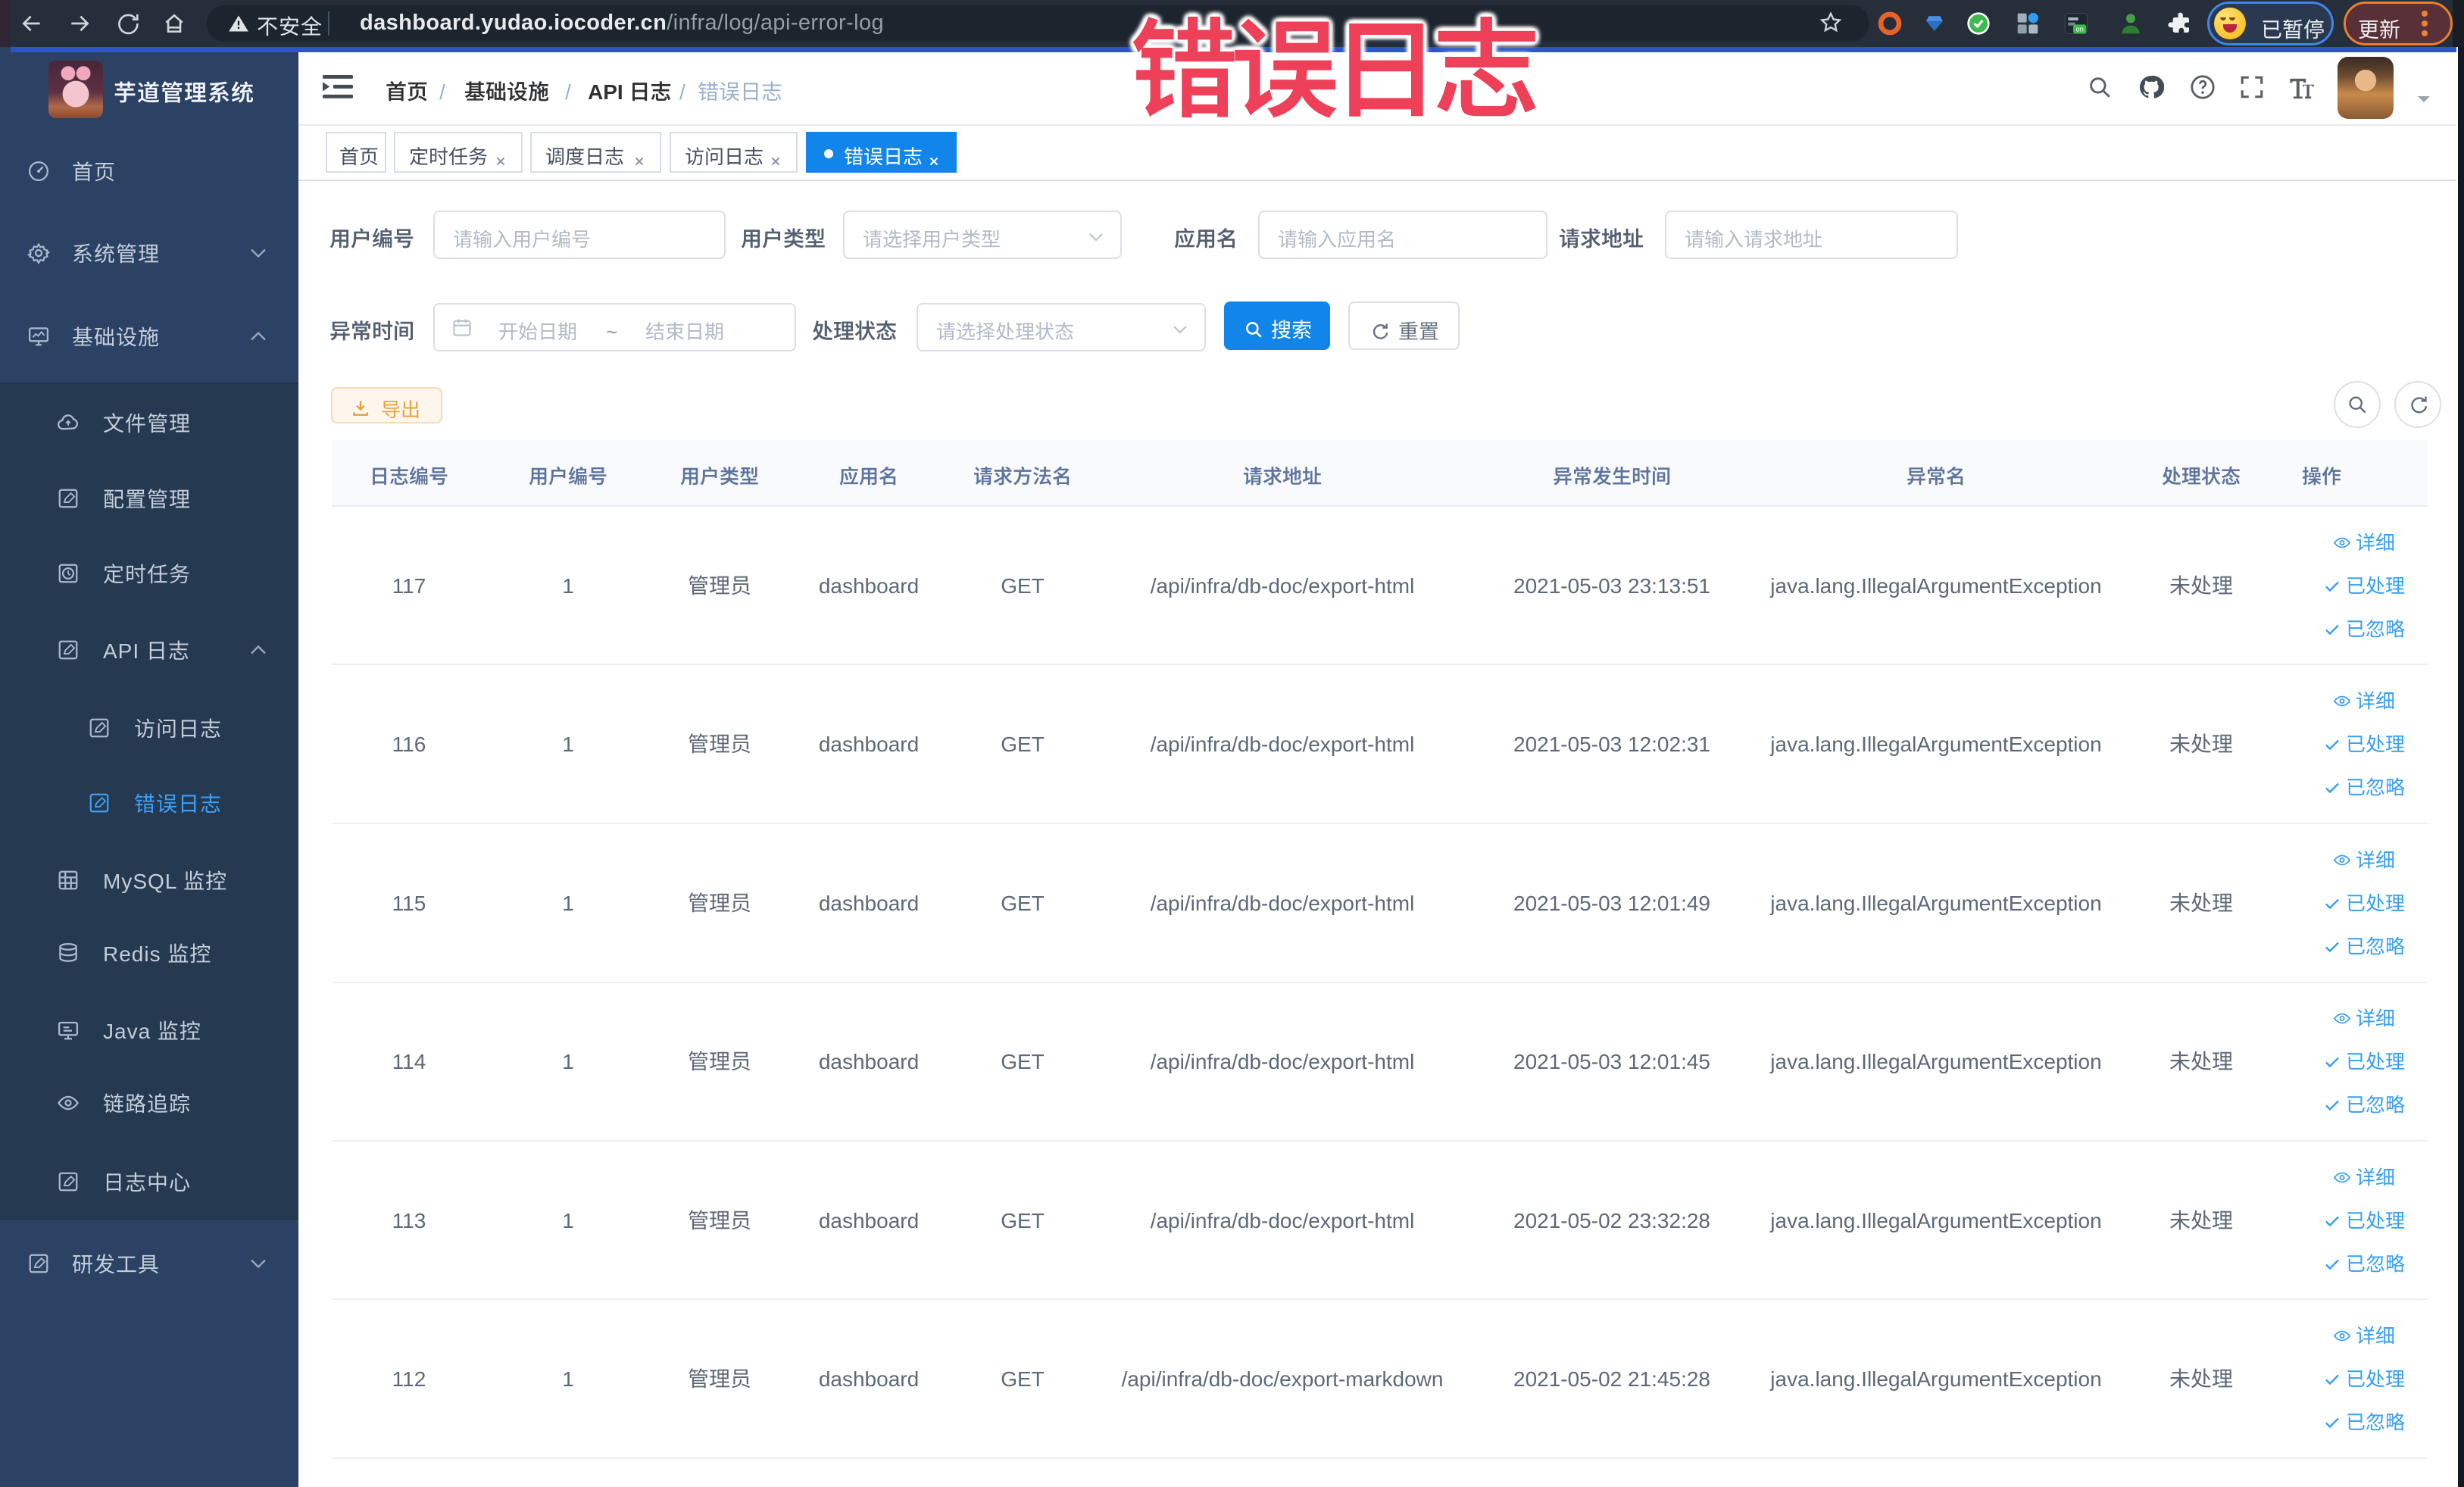 This screenshot has width=2464, height=1487. I want to click on svg-text: on, so click(2079, 29).